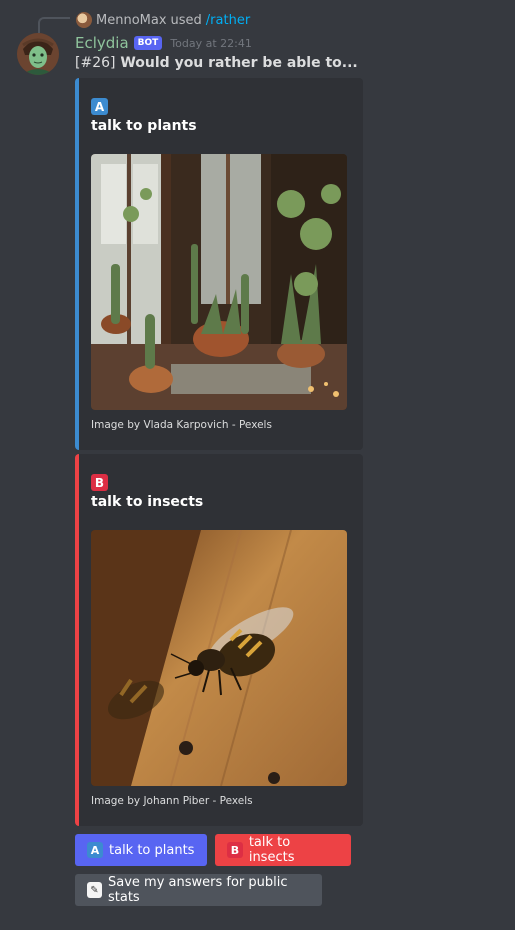 The width and height of the screenshot is (515, 930). Describe the element at coordinates (211, 43) in the screenshot. I see `timestamp: Today at 22:41` at that location.